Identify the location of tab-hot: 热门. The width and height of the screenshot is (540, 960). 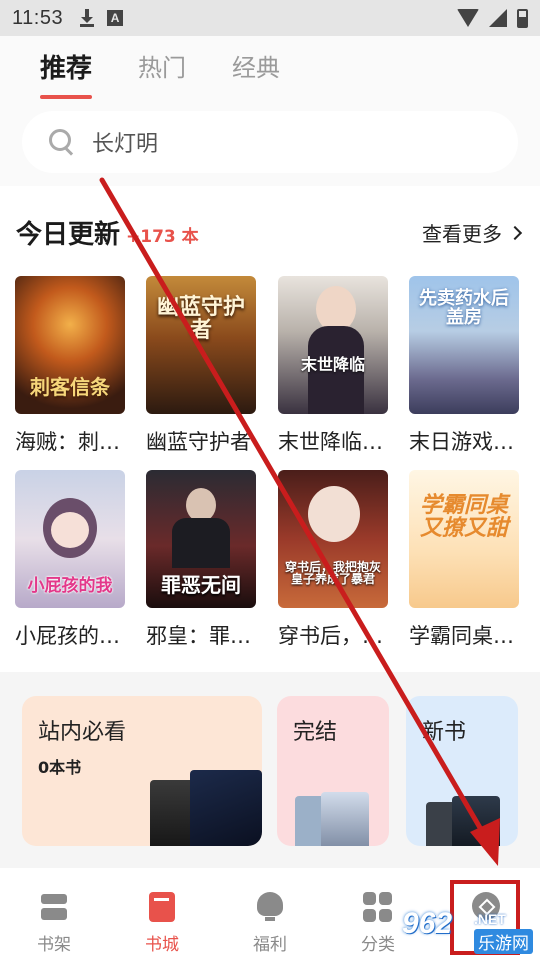
(162, 73).